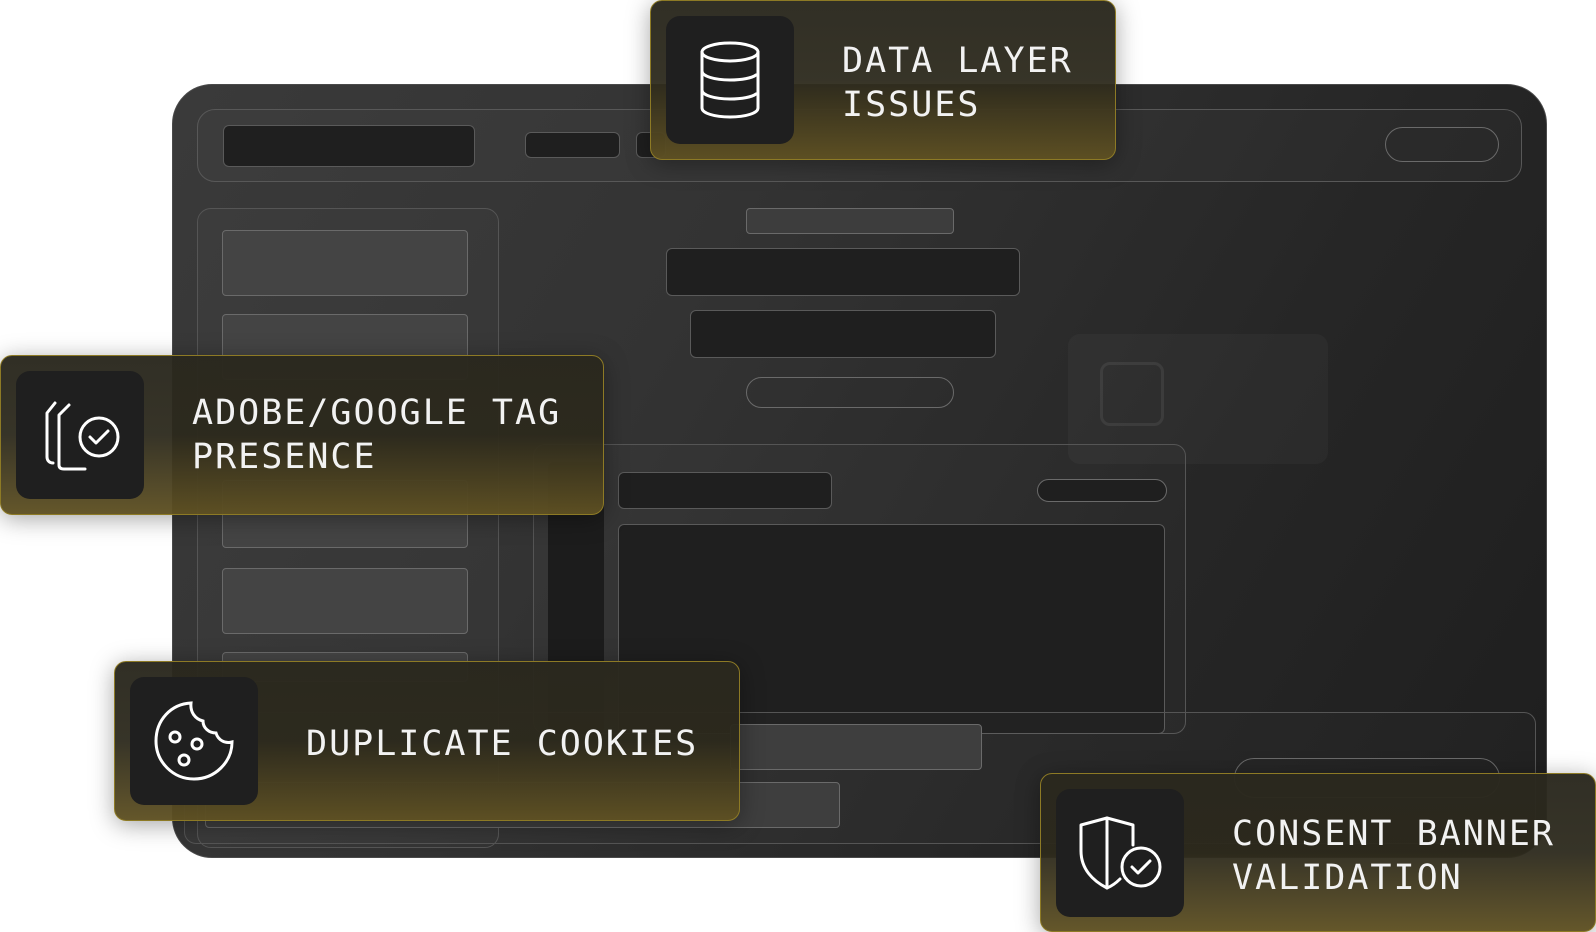  What do you see at coordinates (957, 83) in the screenshot?
I see `callout-label: DATA LAYER ISSUES` at bounding box center [957, 83].